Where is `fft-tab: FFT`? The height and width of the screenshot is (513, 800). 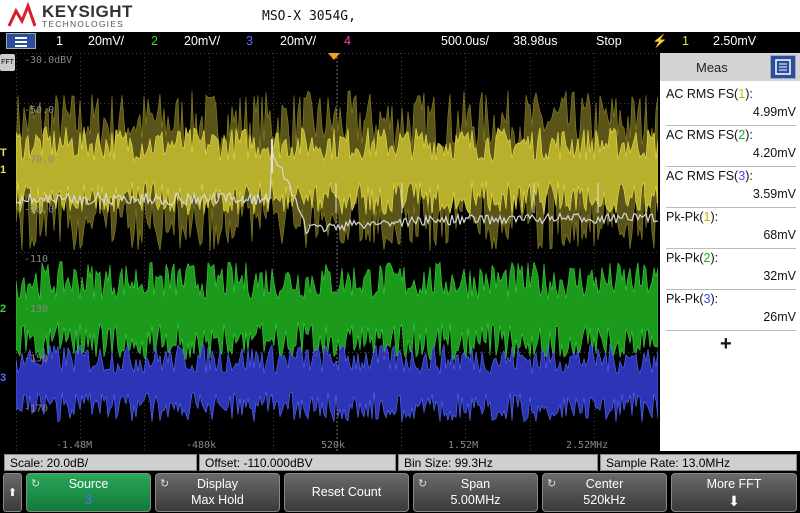 fft-tab: FFT is located at coordinates (7, 62).